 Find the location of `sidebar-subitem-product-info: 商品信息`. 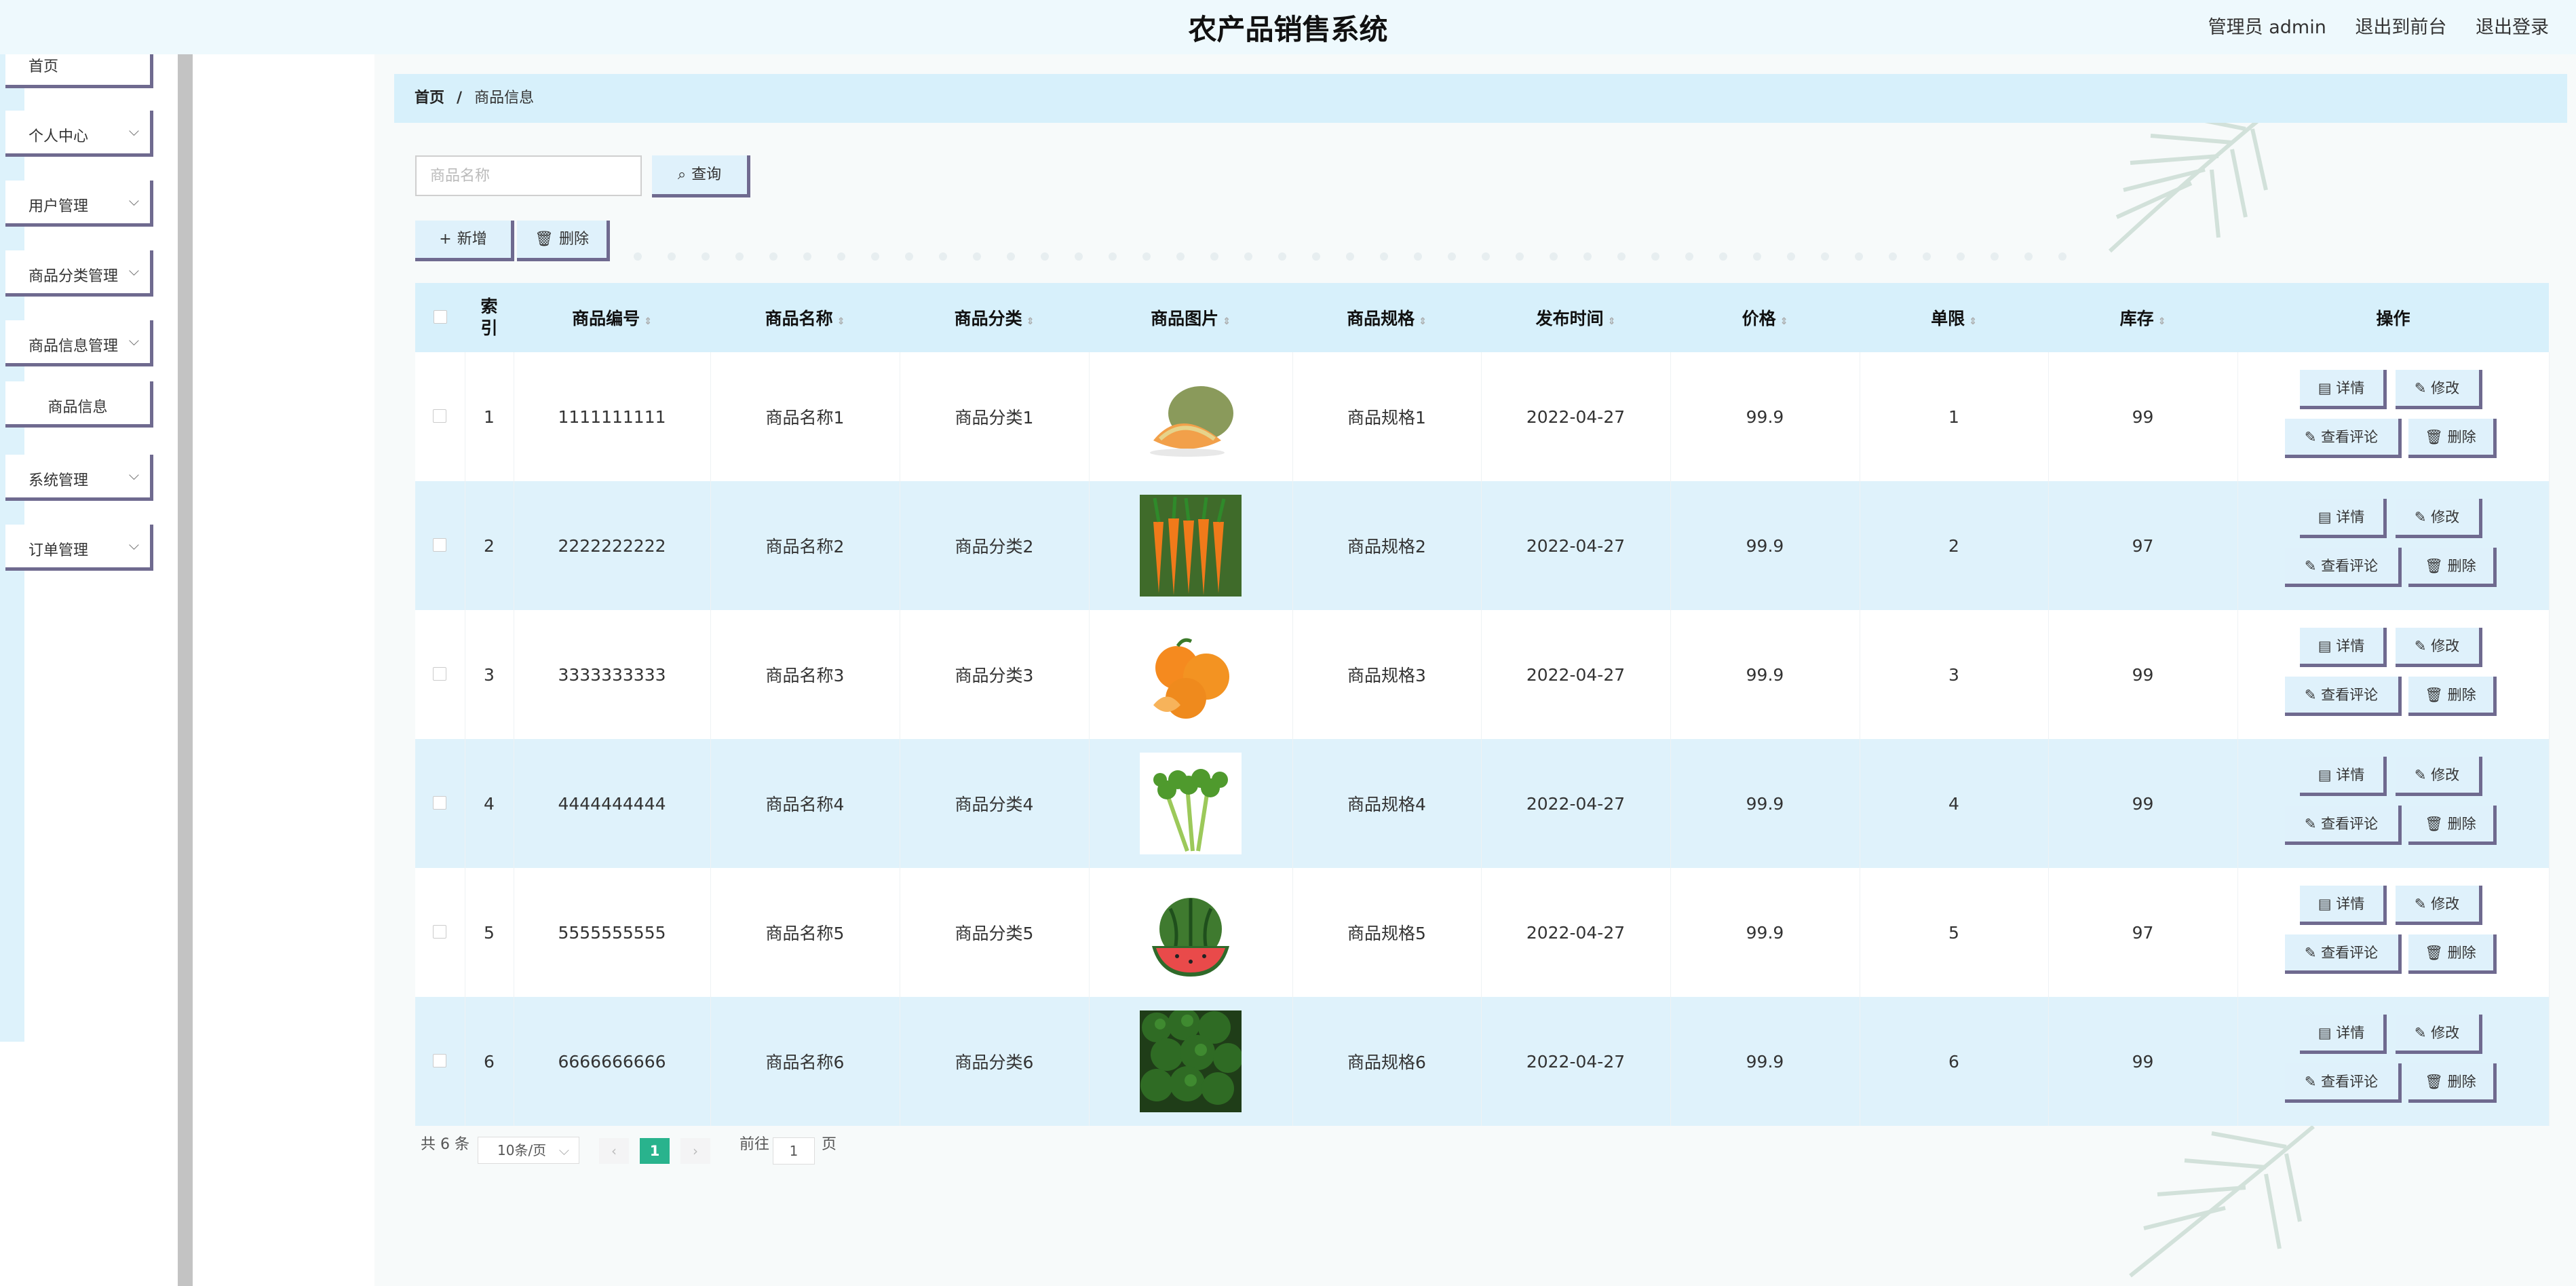

sidebar-subitem-product-info: 商品信息 is located at coordinates (79, 404).